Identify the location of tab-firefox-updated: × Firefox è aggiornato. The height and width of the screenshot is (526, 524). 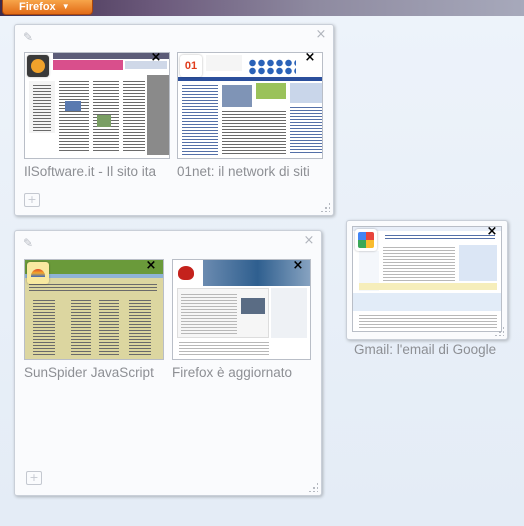
(241, 321).